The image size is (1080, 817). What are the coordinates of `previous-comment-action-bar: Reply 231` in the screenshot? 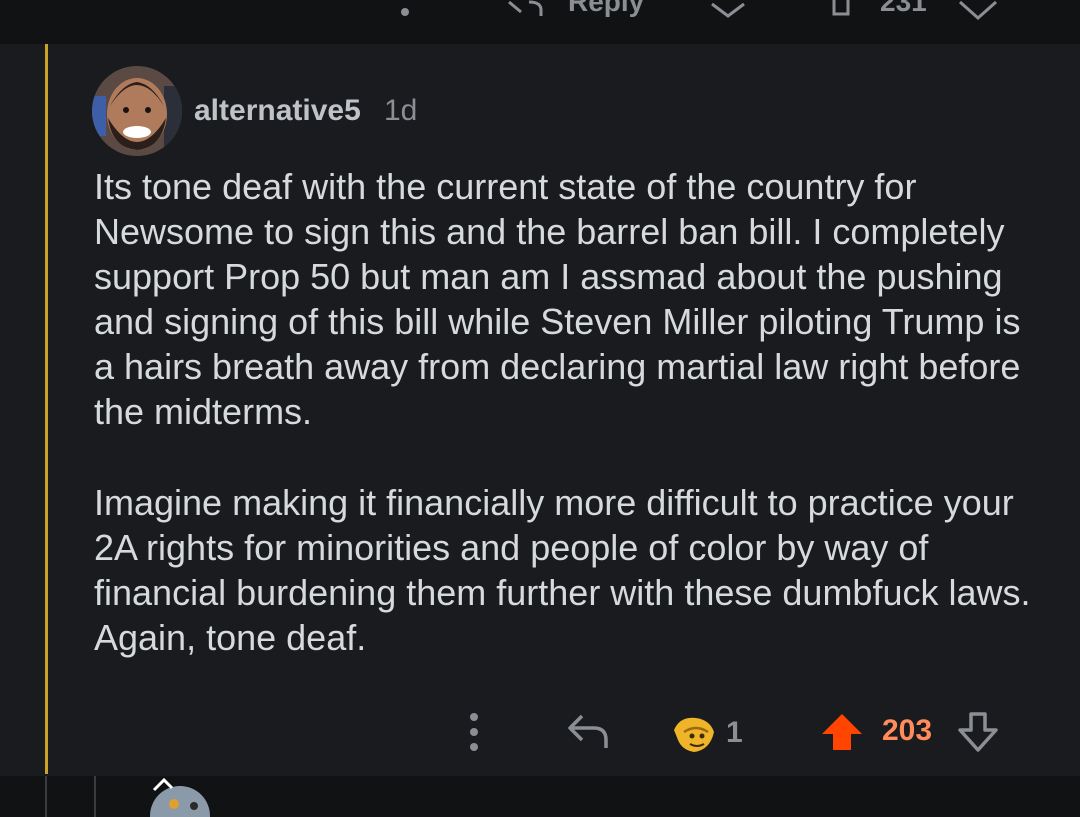 It's located at (540, 22).